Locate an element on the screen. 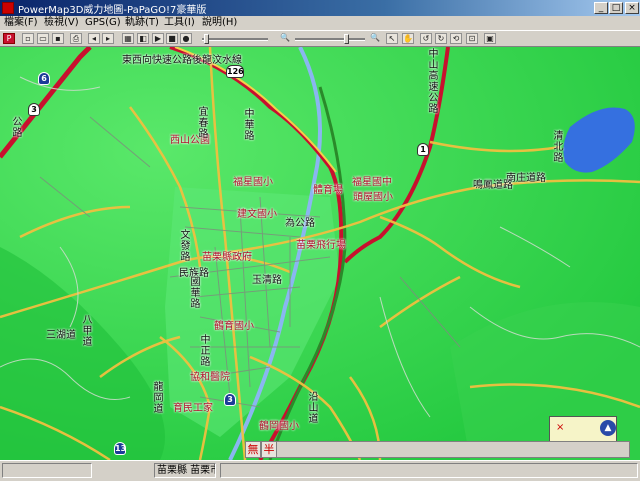  map-label: 東西向快速公路後龍汶水線 is located at coordinates (182, 60).